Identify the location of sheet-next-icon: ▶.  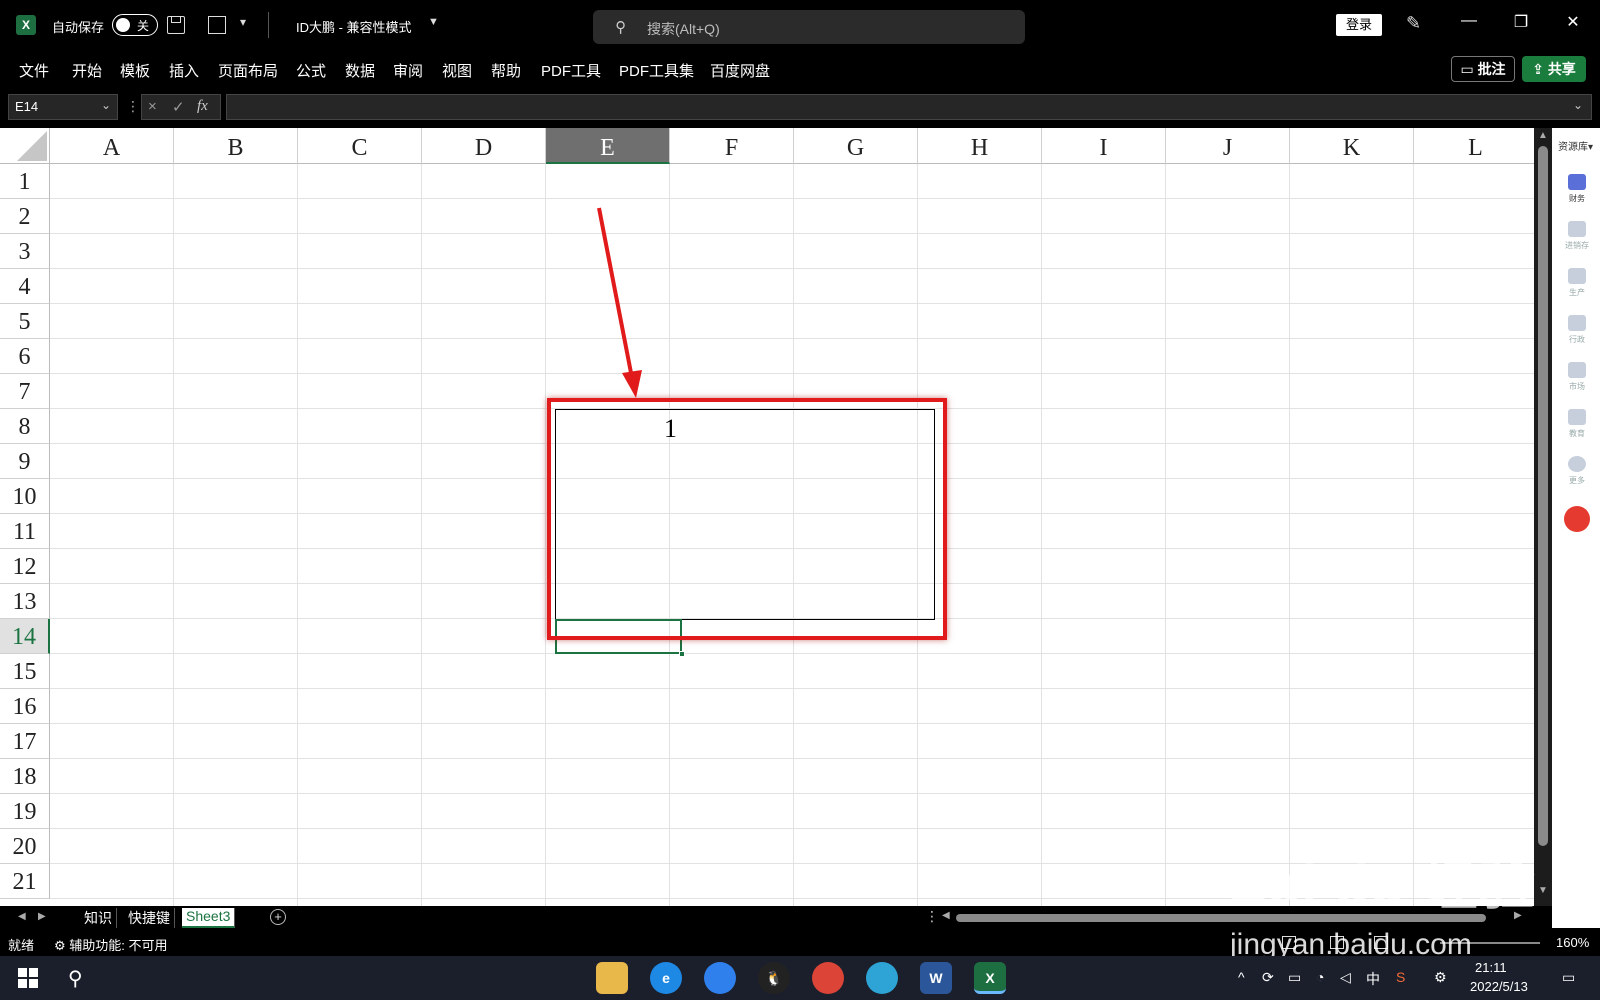
(42, 916).